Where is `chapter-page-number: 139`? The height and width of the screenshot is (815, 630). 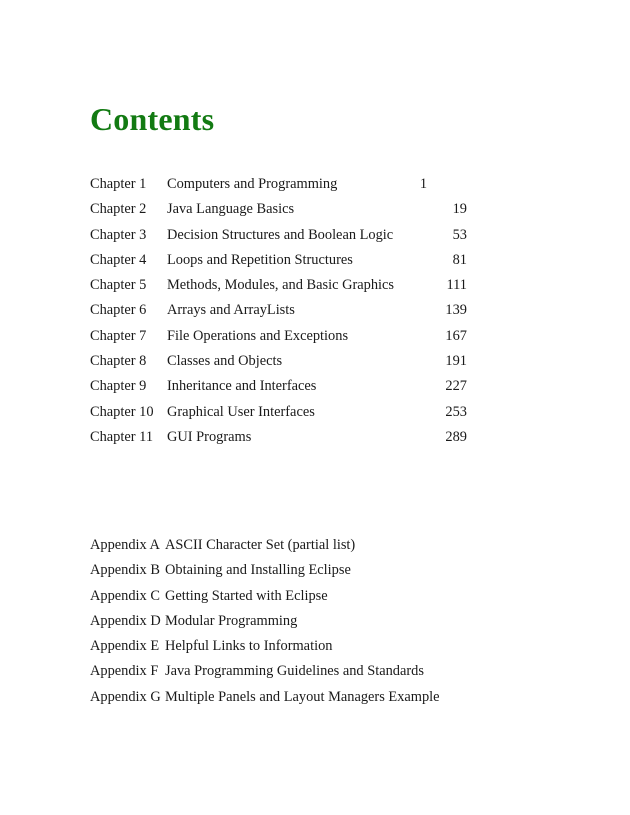
chapter-page-number: 139 is located at coordinates (456, 310).